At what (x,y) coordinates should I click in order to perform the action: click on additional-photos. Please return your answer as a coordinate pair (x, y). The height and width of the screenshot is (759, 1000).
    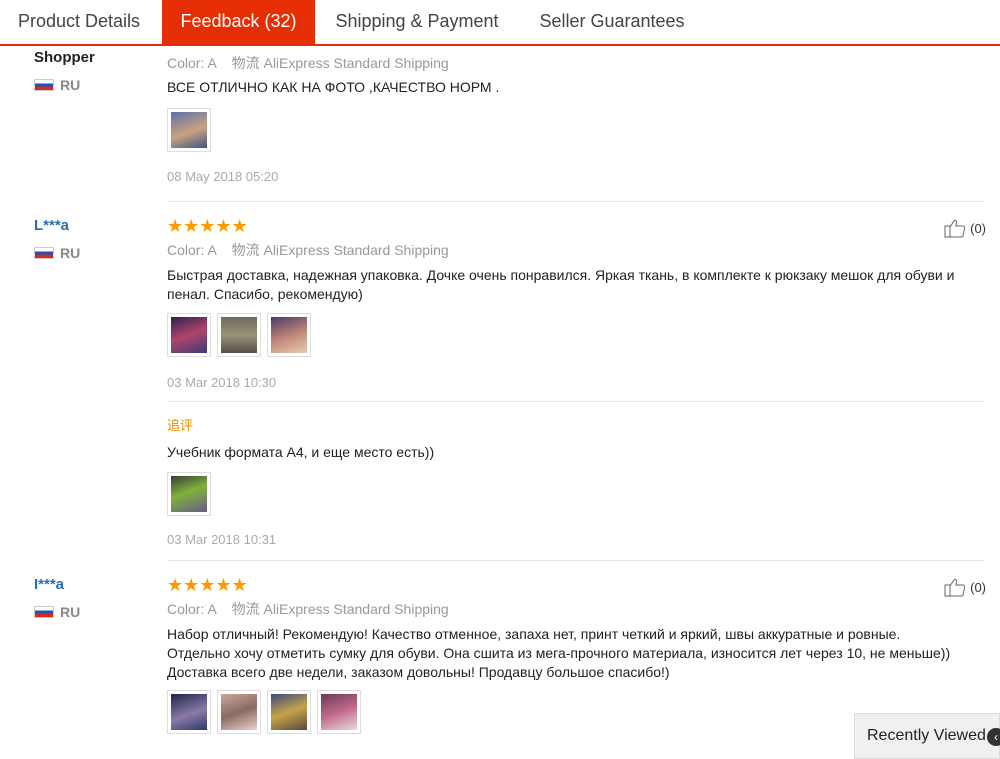
    Looking at the image, I should click on (576, 494).